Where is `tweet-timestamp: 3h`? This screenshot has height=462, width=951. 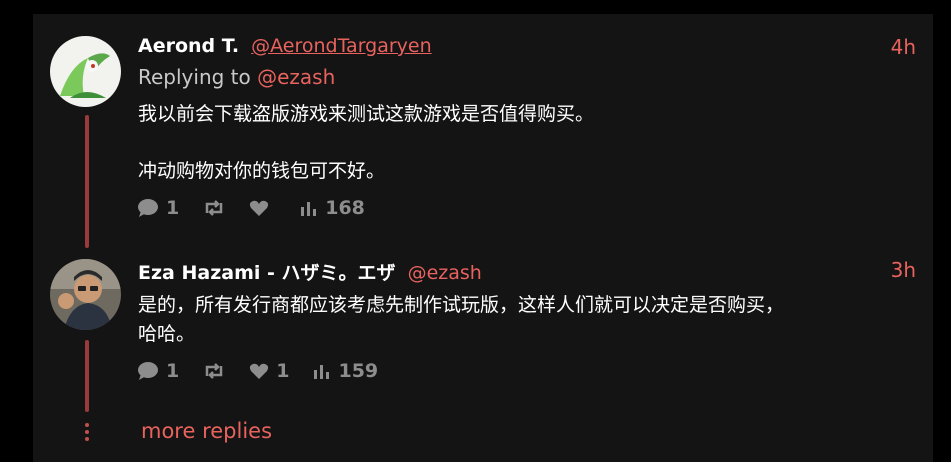
tweet-timestamp: 3h is located at coordinates (903, 270).